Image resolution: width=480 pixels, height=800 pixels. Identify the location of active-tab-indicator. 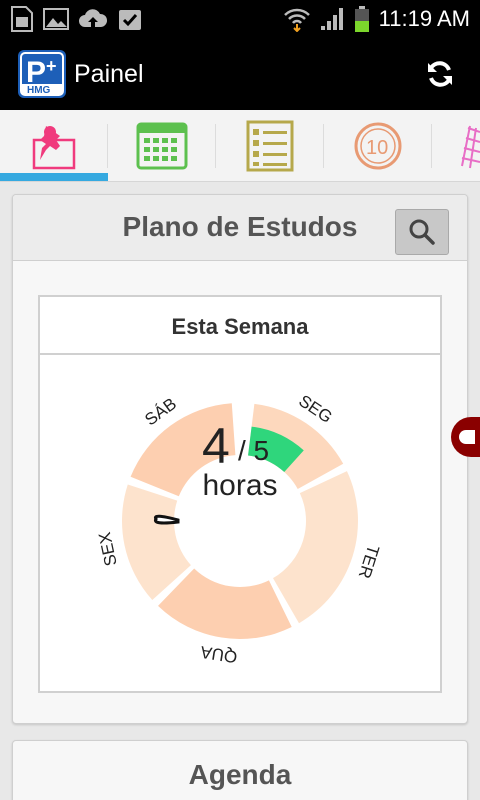
(54, 177).